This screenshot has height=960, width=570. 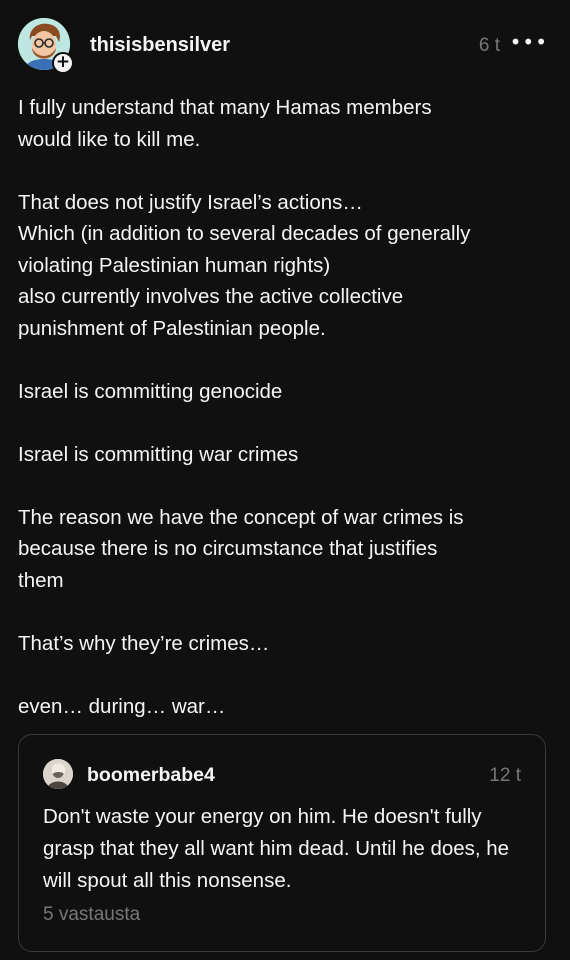 I want to click on follow-plus-icon: +, so click(x=63, y=63).